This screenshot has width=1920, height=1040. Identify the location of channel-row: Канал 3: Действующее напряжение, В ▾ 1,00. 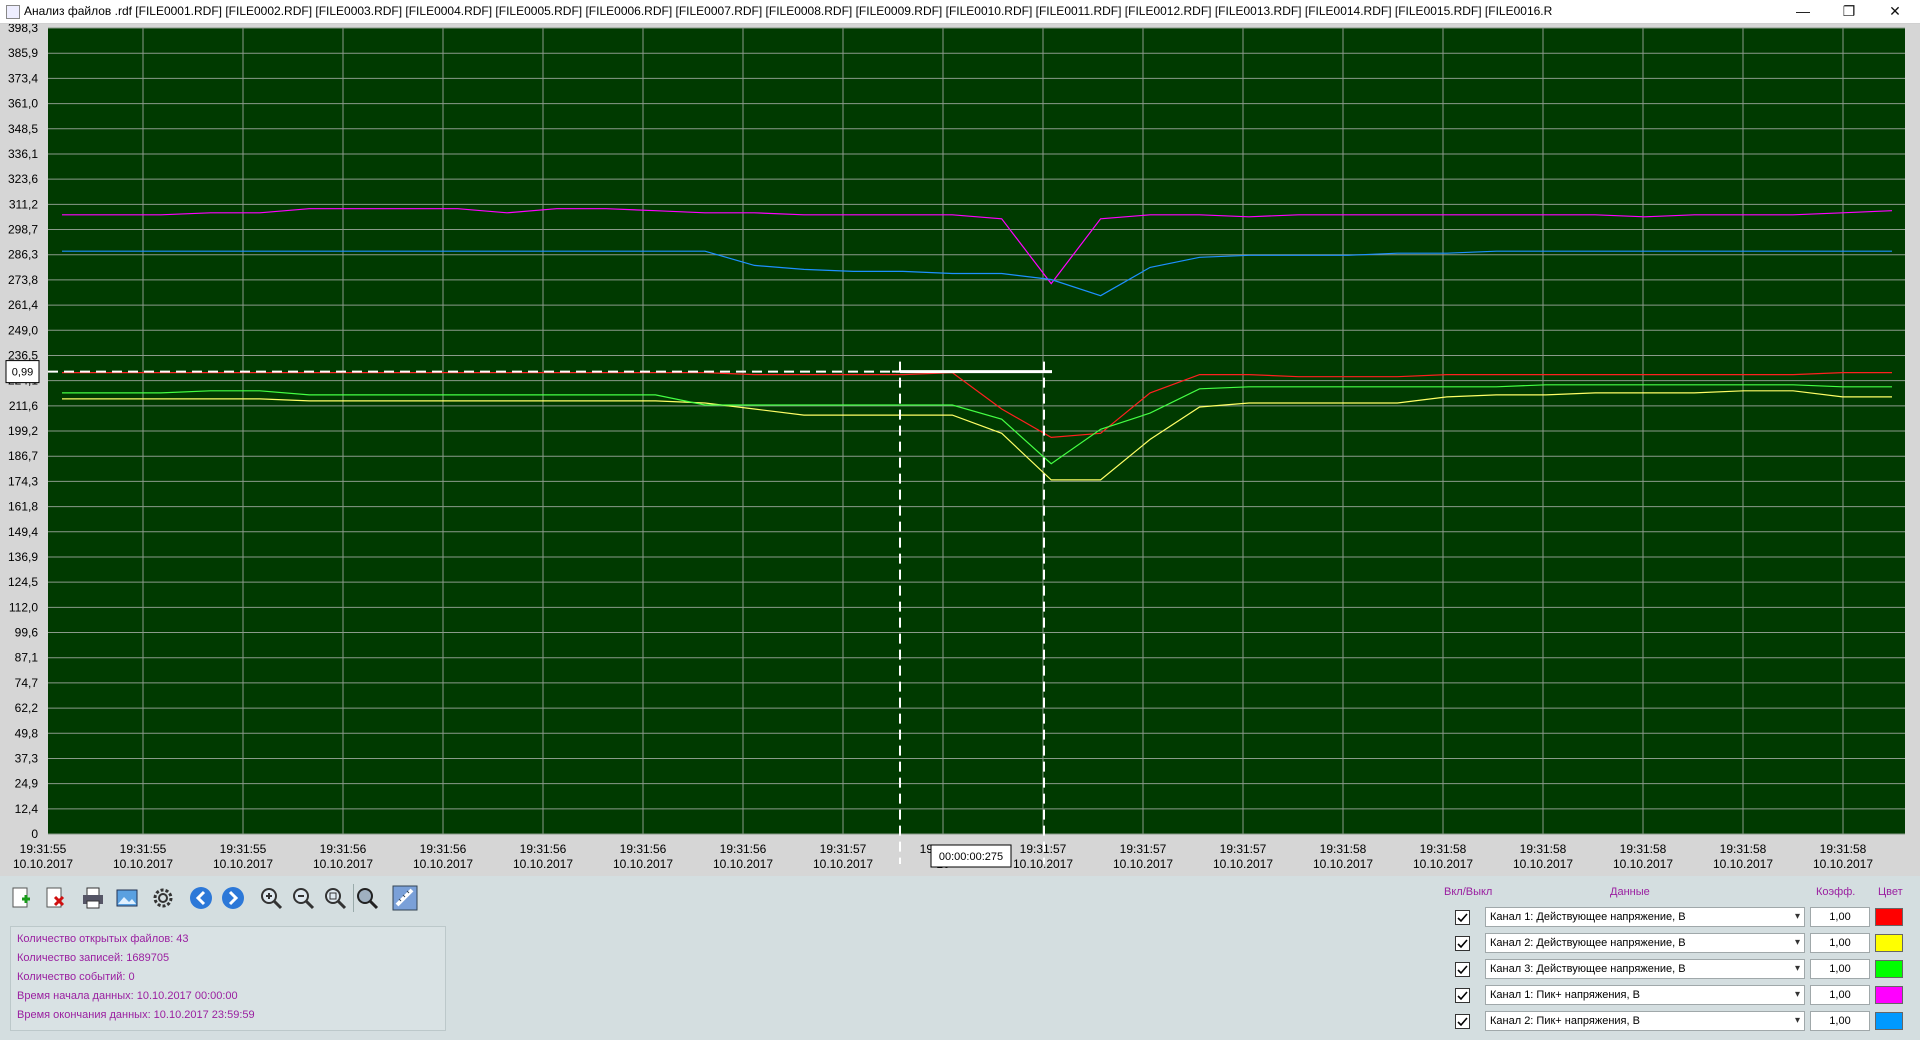
(1680, 970).